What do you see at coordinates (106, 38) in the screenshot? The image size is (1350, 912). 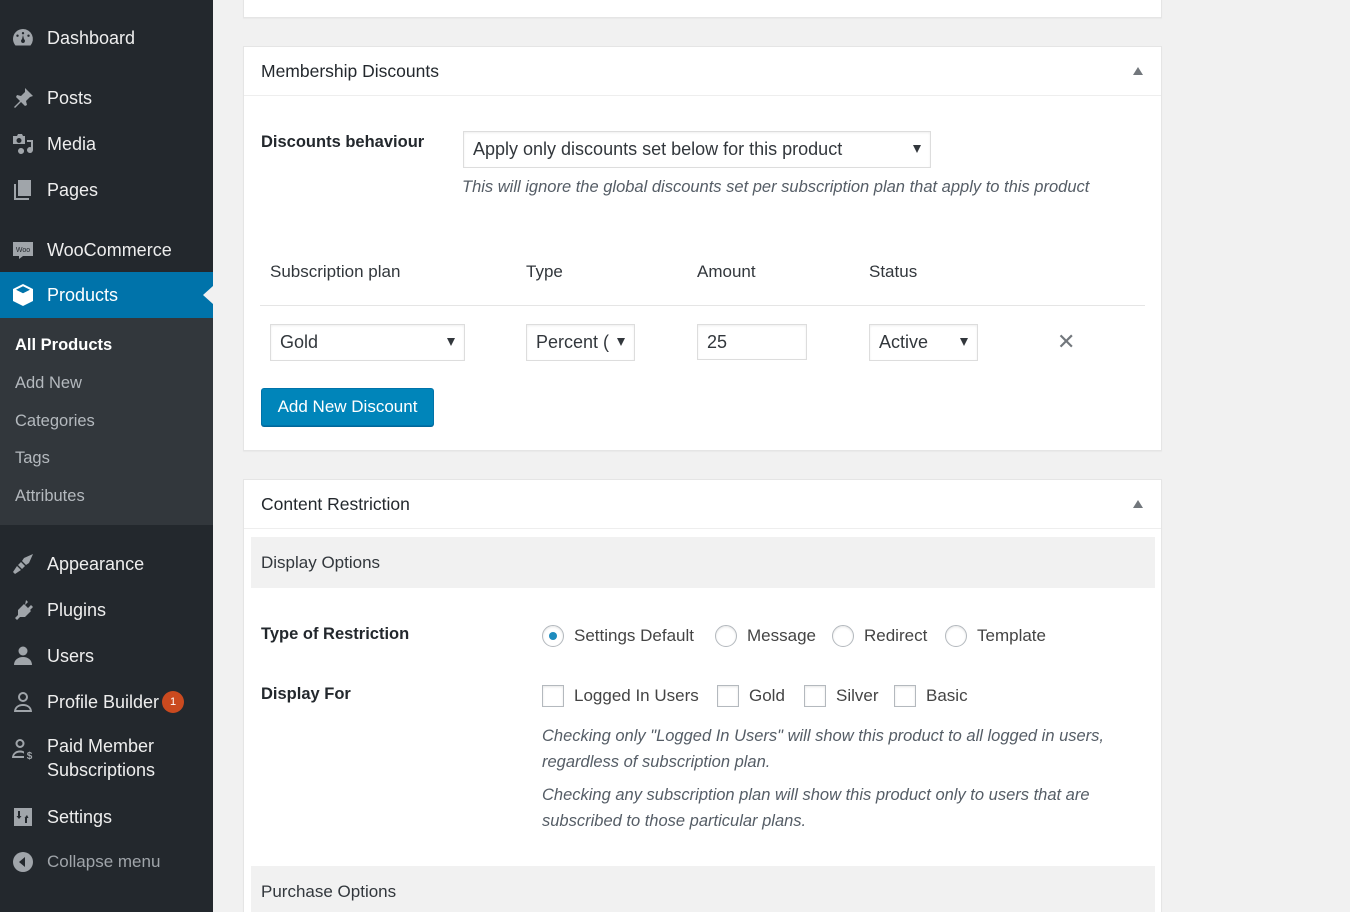 I see `sidebar-item-dashboard: Dashboard` at bounding box center [106, 38].